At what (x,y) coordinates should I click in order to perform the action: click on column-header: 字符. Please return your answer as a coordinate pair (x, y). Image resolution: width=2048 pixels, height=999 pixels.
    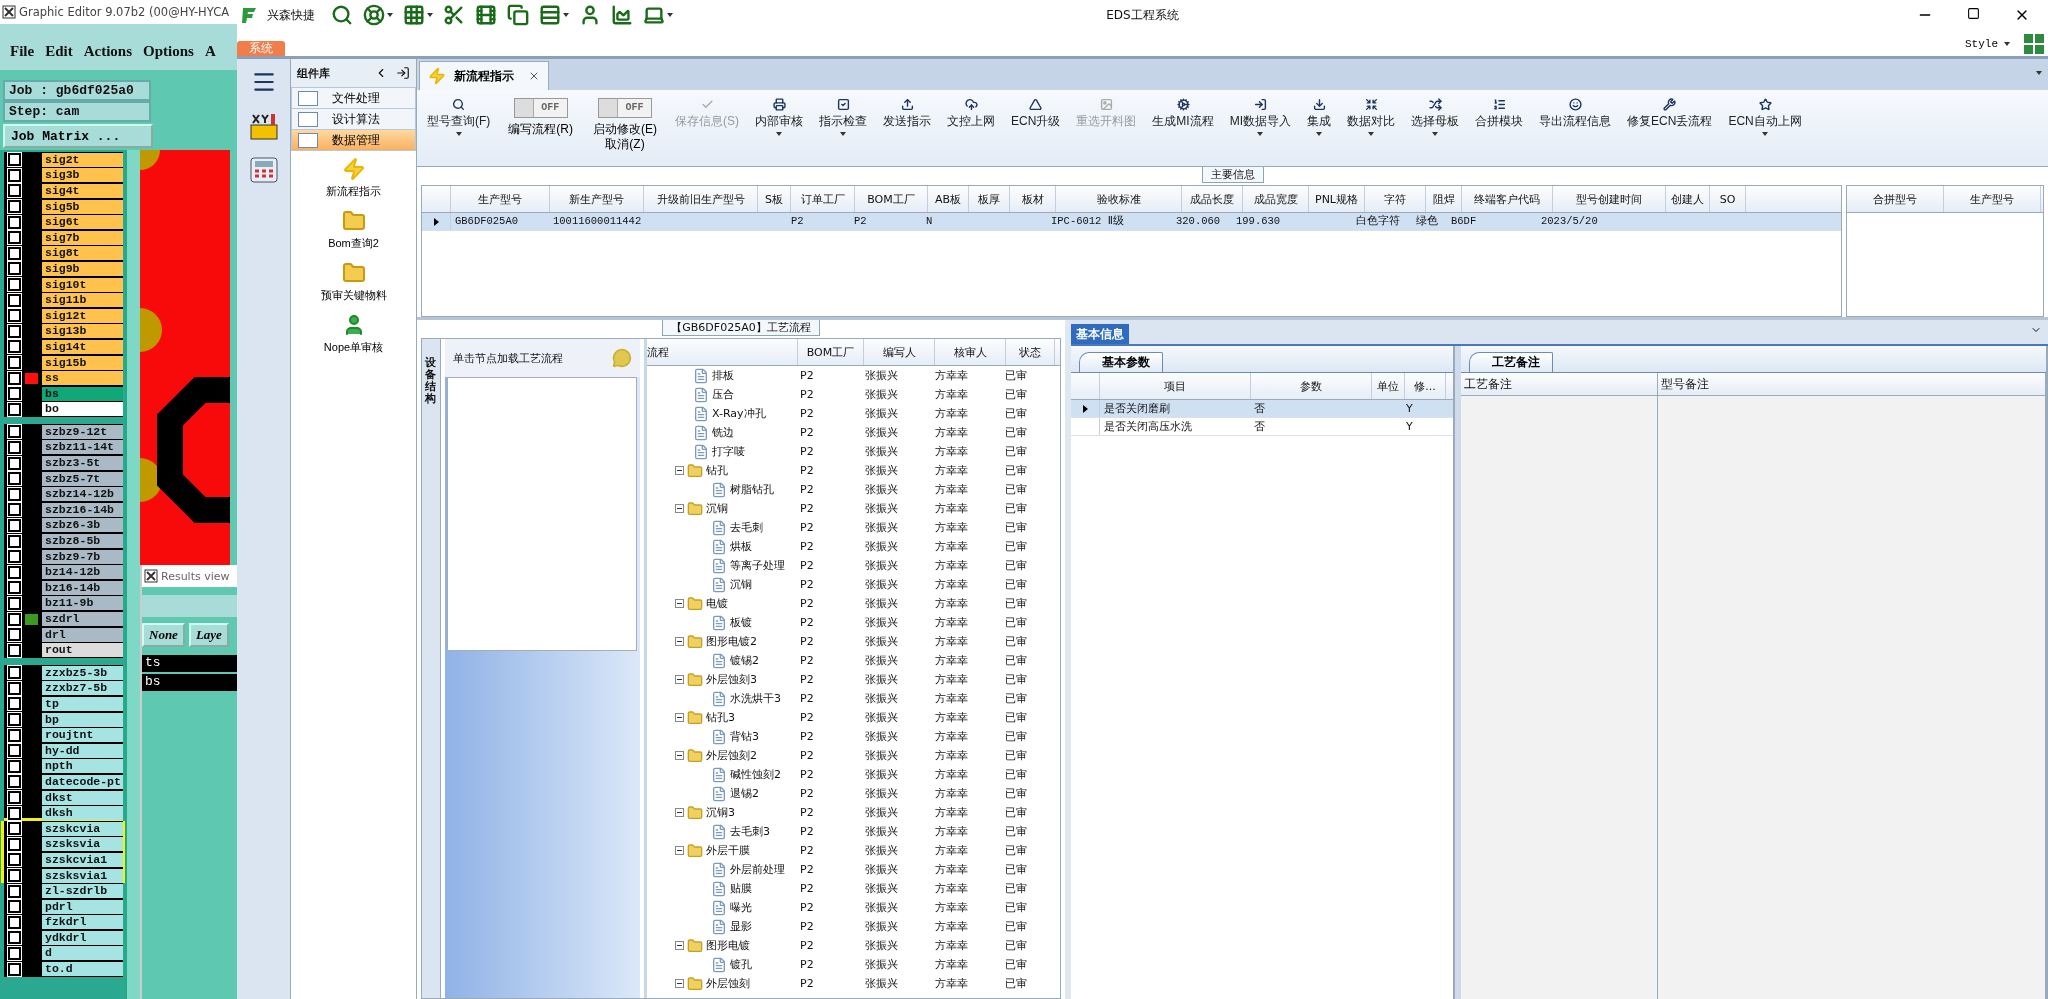
    Looking at the image, I should click on (1395, 199).